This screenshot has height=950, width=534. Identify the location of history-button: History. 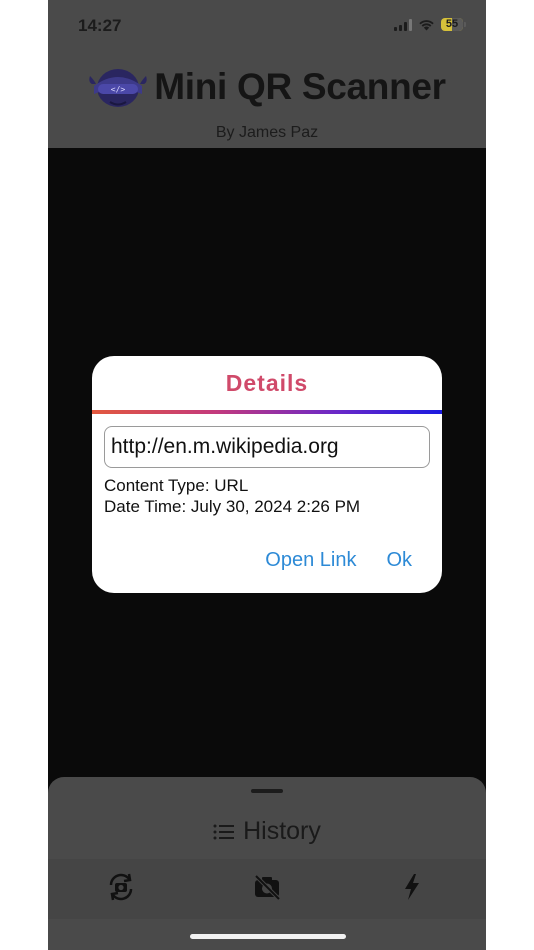
(267, 831).